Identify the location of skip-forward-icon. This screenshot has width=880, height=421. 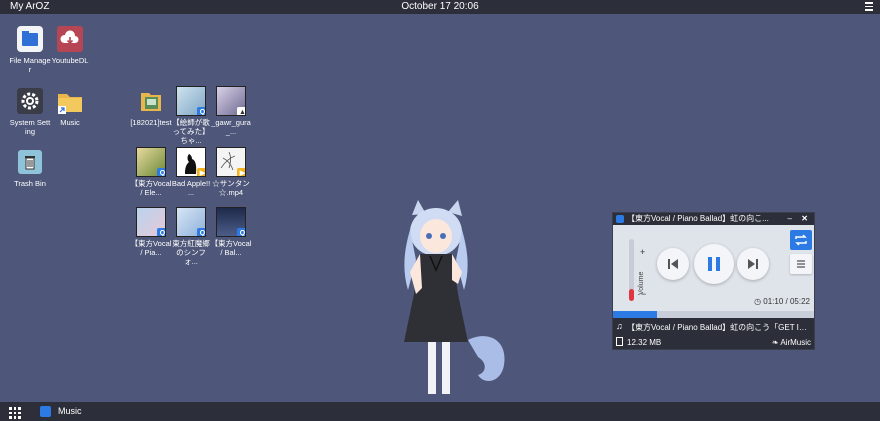
(753, 264).